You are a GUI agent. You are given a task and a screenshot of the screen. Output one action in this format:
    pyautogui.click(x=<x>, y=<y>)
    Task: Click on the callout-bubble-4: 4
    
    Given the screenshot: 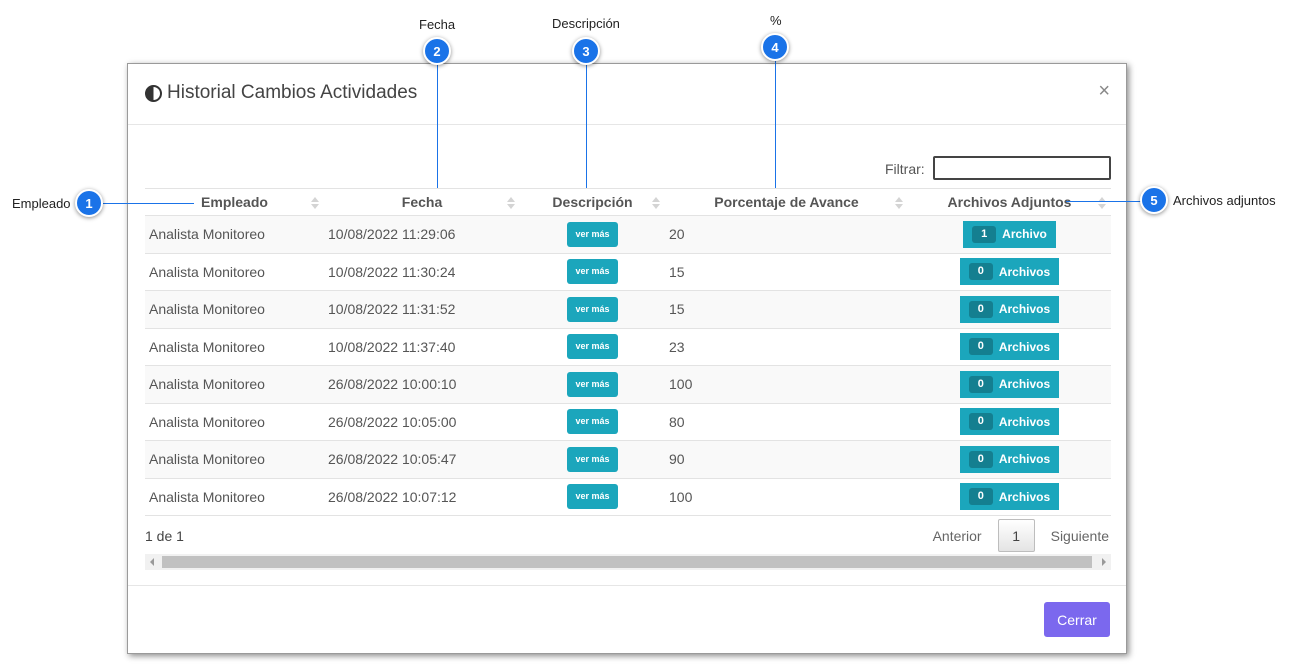 What is the action you would take?
    pyautogui.click(x=775, y=47)
    